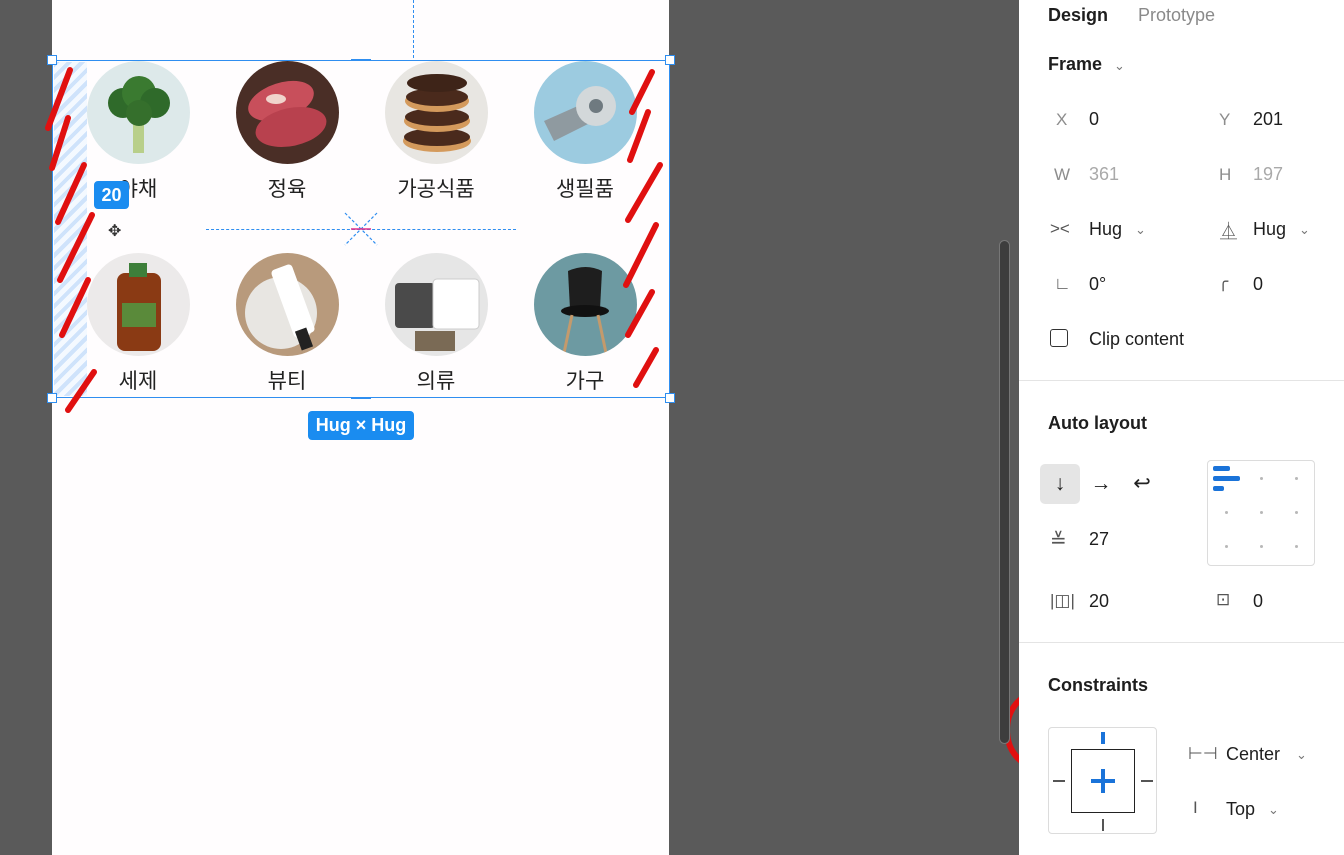 The height and width of the screenshot is (855, 1344). Describe the element at coordinates (287, 112) in the screenshot. I see `meat-image` at that location.